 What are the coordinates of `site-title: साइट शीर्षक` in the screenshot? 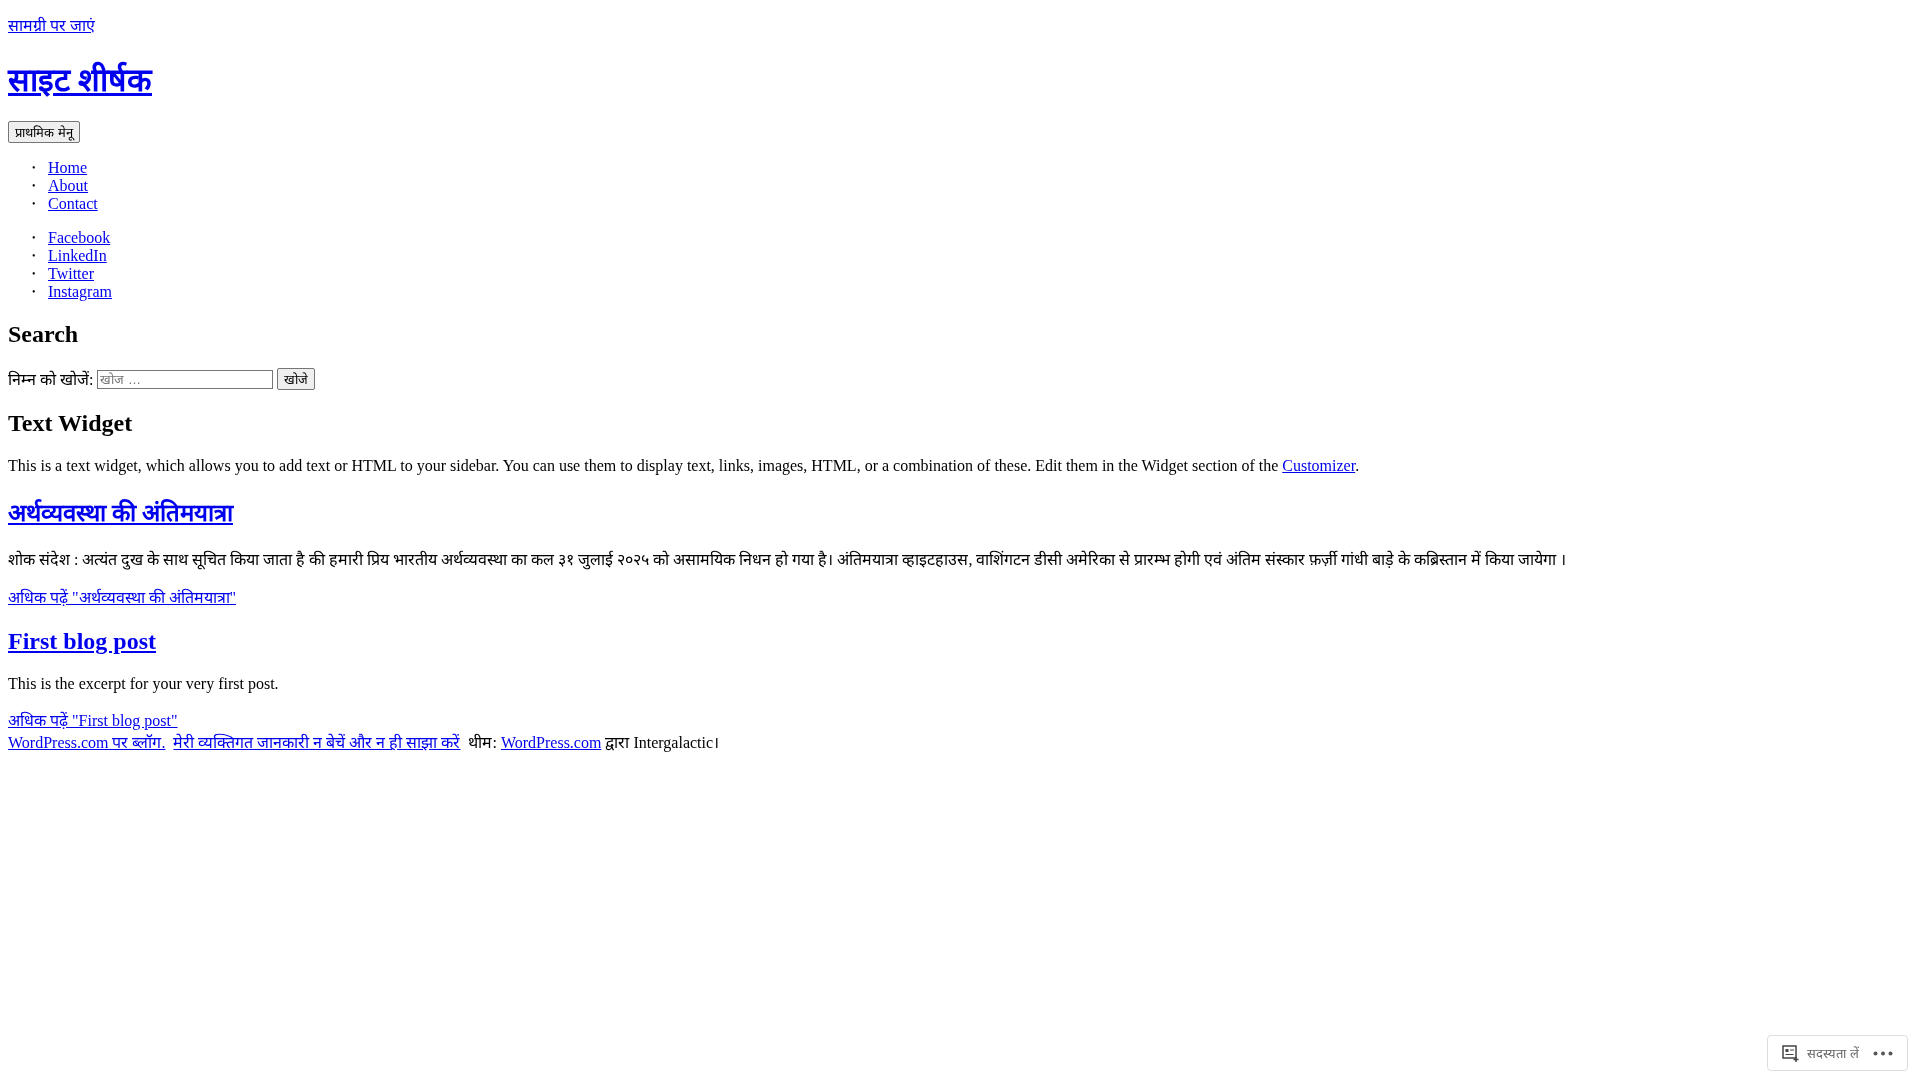 It's located at (80, 80).